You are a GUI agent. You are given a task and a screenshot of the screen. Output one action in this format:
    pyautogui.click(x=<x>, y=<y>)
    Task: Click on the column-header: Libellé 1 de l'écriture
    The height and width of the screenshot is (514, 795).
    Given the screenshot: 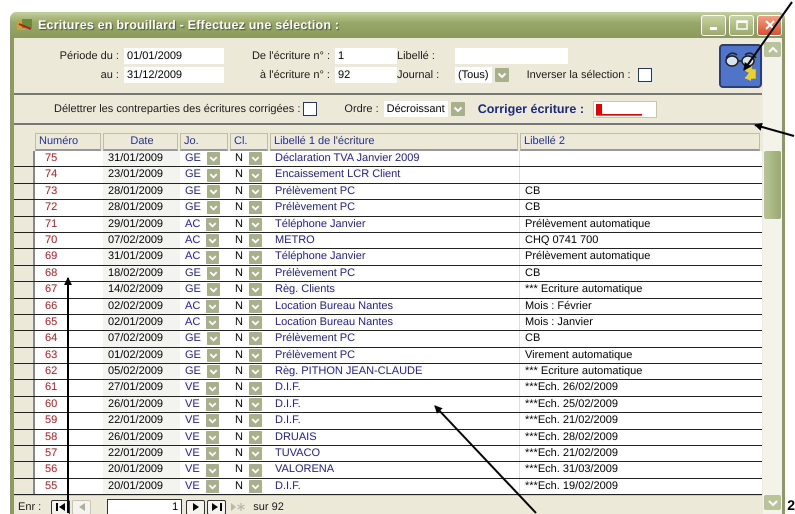 What is the action you would take?
    pyautogui.click(x=394, y=142)
    